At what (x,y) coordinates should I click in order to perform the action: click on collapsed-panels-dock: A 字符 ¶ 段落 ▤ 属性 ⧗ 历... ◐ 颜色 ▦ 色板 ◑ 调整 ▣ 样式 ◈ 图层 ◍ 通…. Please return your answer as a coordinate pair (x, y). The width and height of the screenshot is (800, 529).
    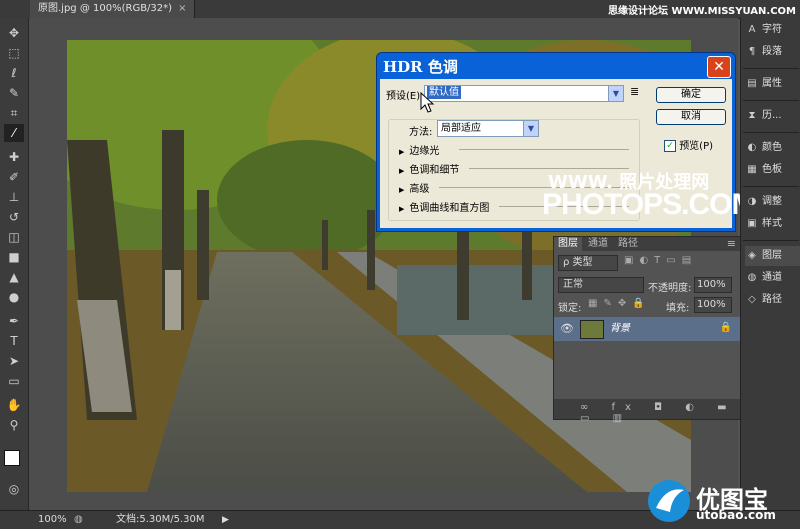
    Looking at the image, I should click on (770, 264).